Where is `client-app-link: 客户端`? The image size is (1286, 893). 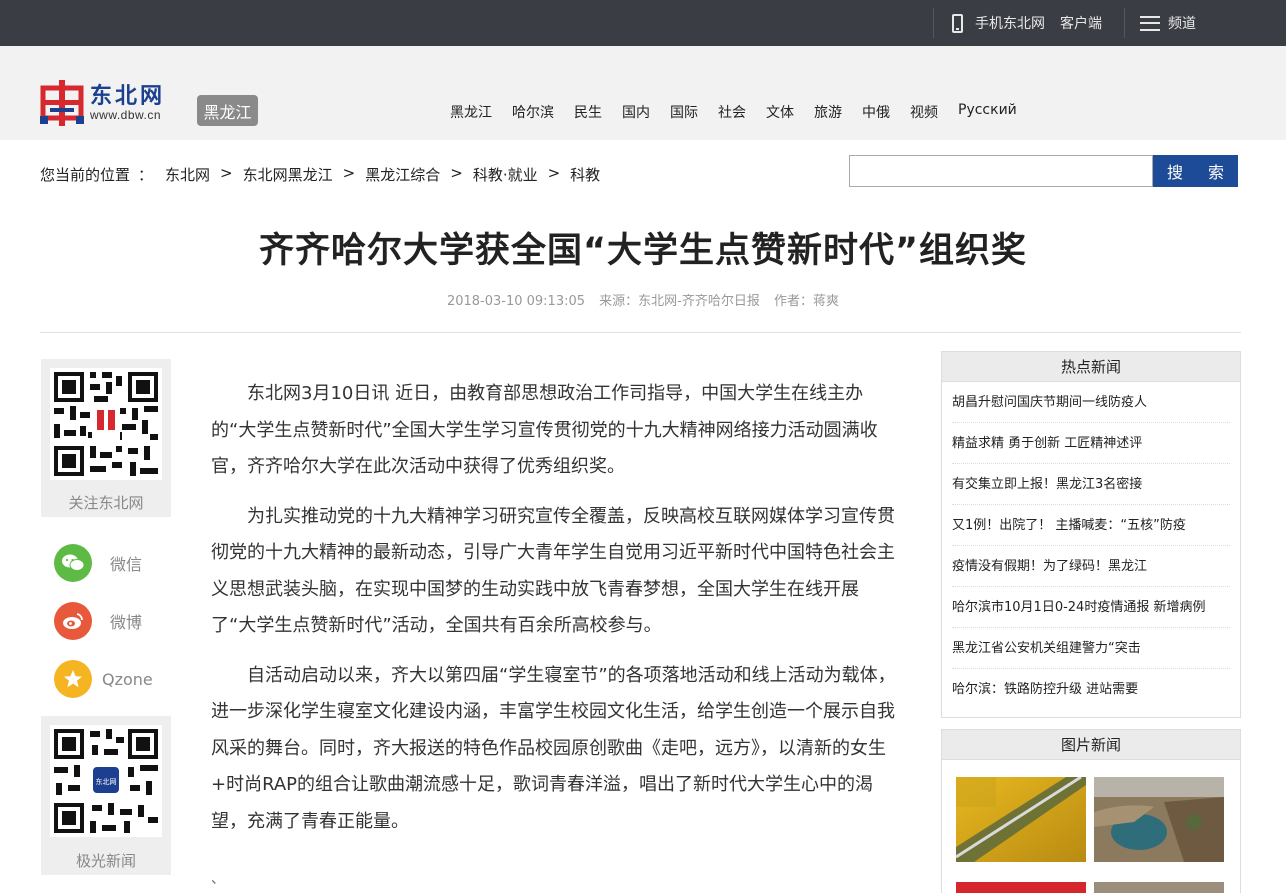 client-app-link: 客户端 is located at coordinates (1081, 23).